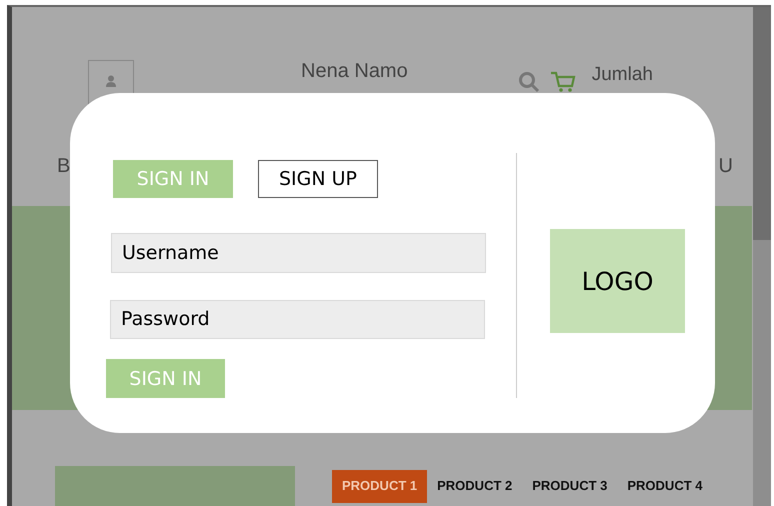  Describe the element at coordinates (529, 82) in the screenshot. I see `search-icon` at that location.